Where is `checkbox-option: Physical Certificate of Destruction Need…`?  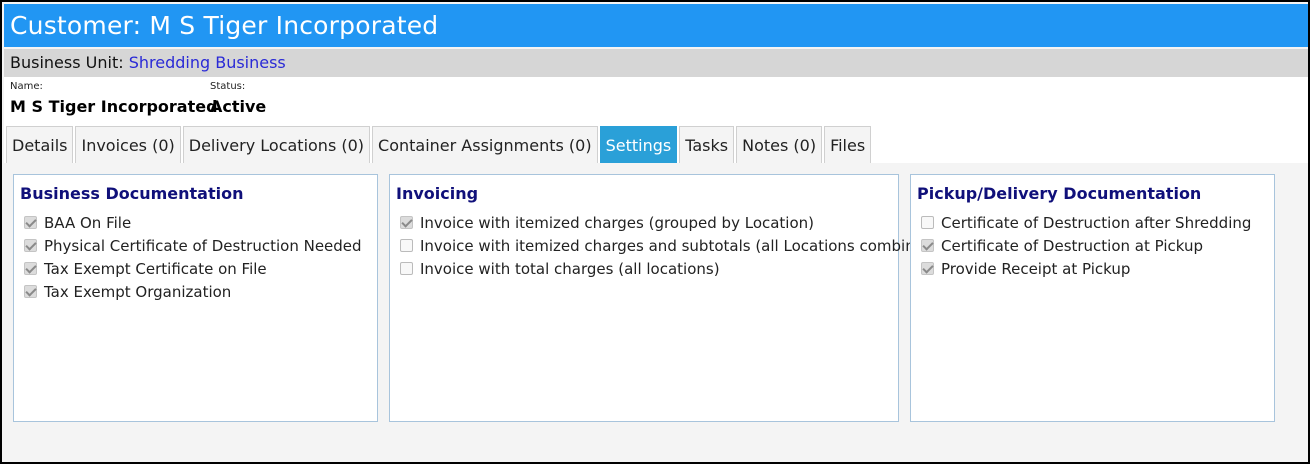
checkbox-option: Physical Certificate of Destruction Need… is located at coordinates (193, 245).